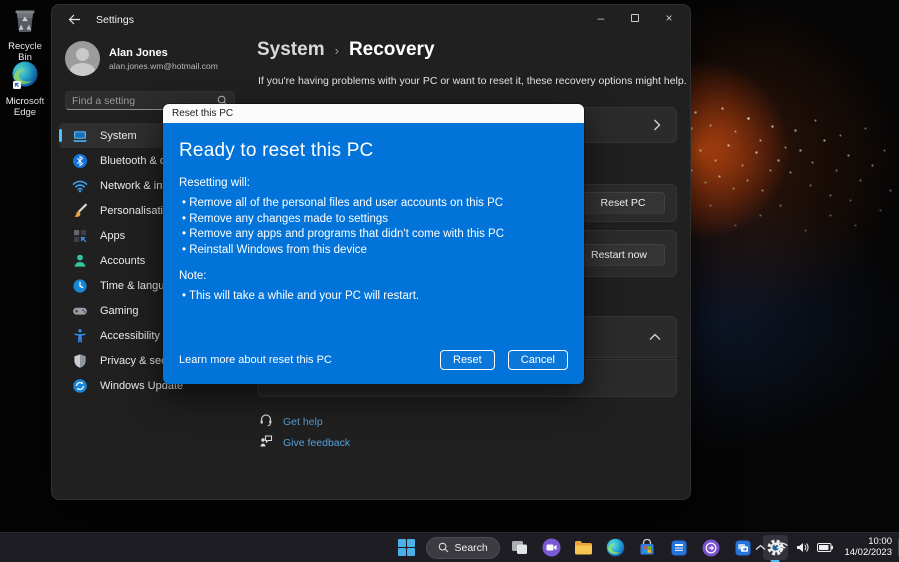 The height and width of the screenshot is (562, 899). What do you see at coordinates (80, 136) in the screenshot?
I see `system-icon` at bounding box center [80, 136].